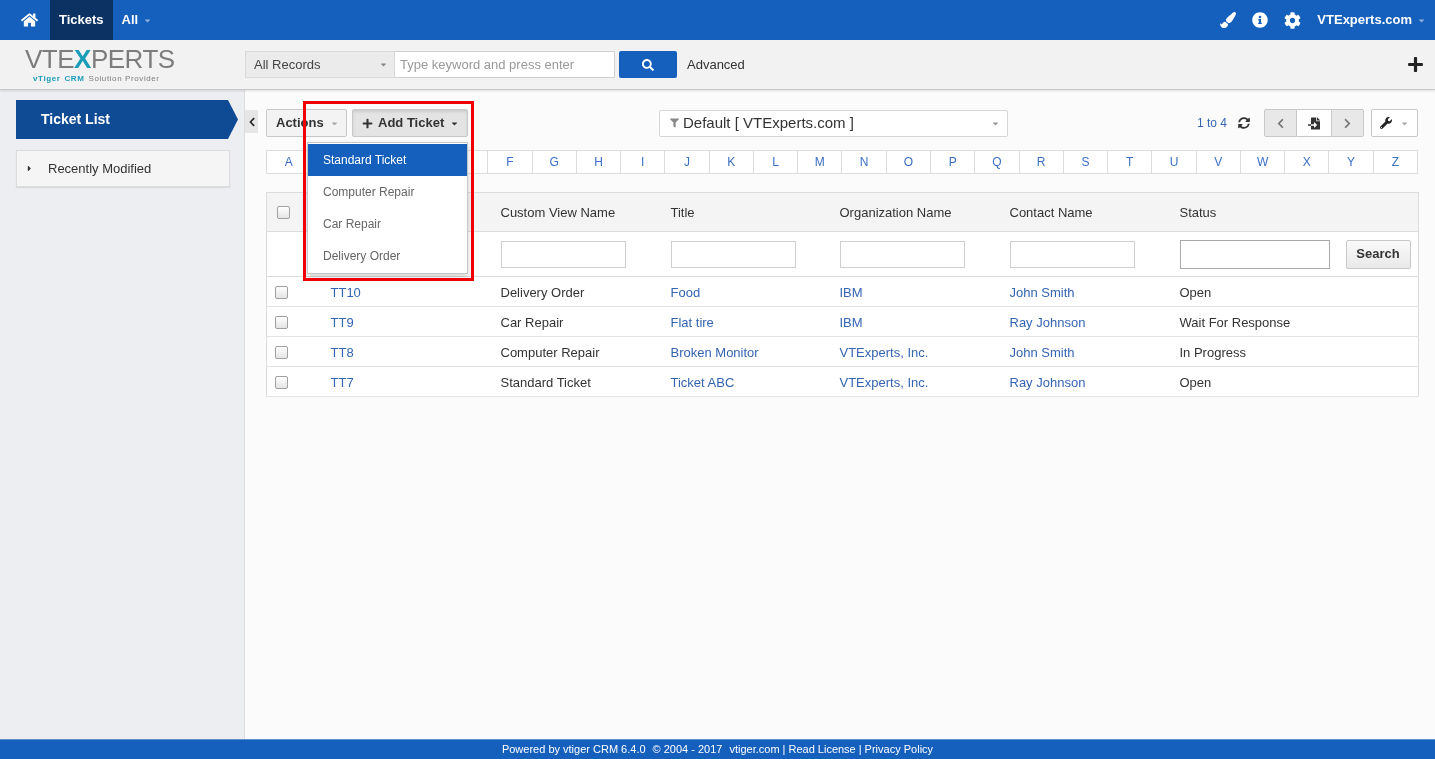 Image resolution: width=1435 pixels, height=759 pixels. Describe the element at coordinates (123, 168) in the screenshot. I see `recently-modified-section: Recently Modified` at that location.